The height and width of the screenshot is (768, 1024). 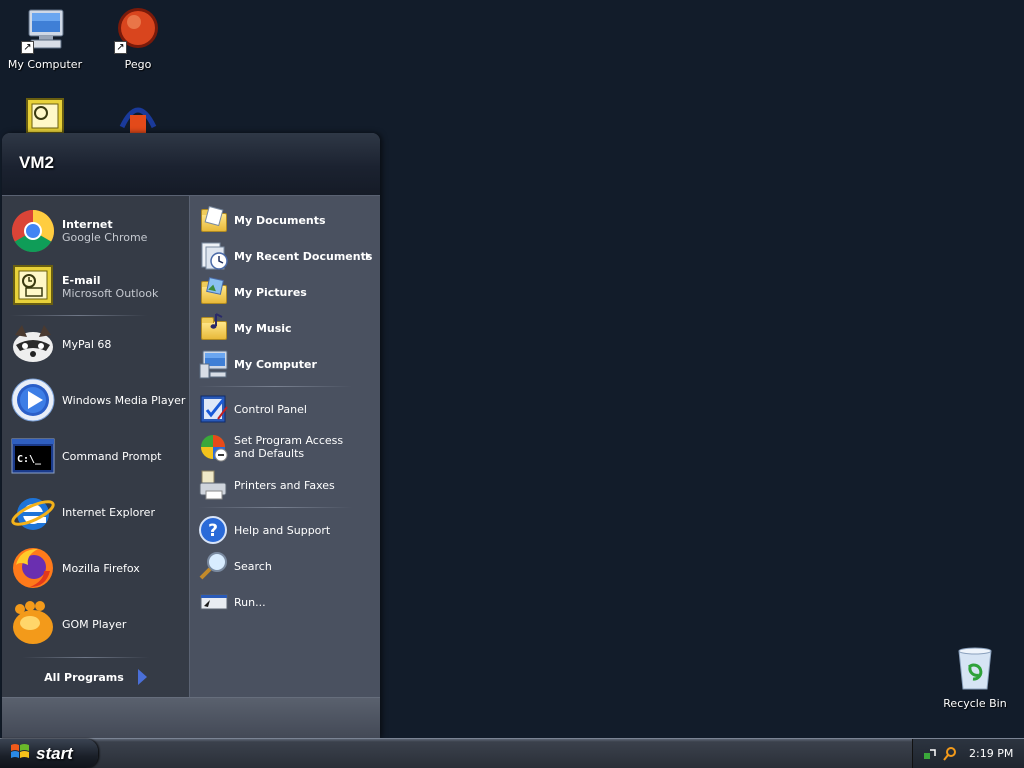 I want to click on internet-explorer-icon, so click(x=33, y=512).